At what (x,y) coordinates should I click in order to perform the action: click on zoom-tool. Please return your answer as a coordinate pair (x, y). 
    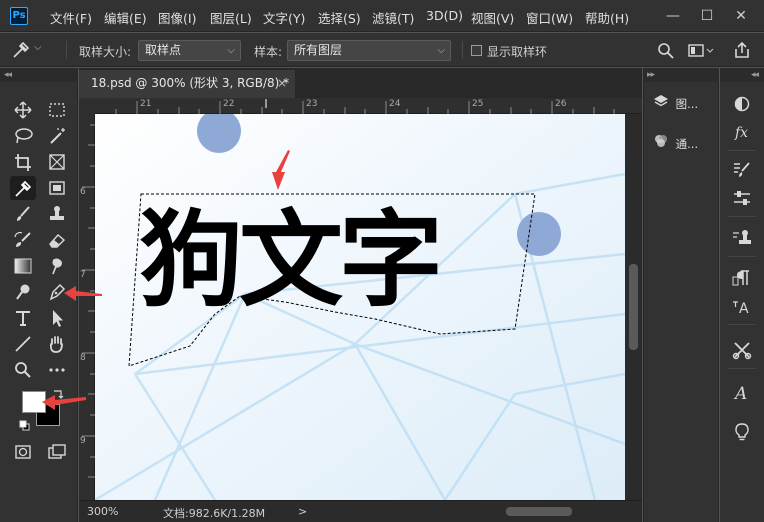
    Looking at the image, I should click on (23, 370).